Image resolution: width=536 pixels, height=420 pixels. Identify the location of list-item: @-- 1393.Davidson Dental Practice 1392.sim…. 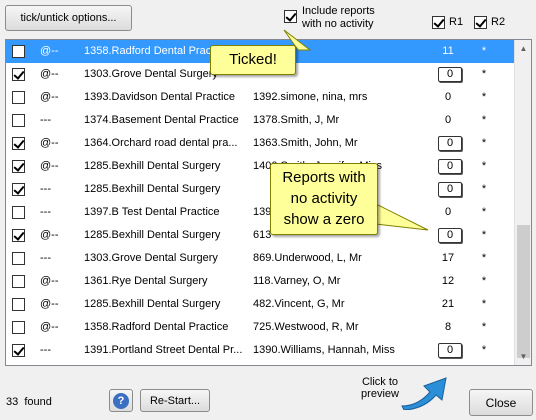
(260, 97).